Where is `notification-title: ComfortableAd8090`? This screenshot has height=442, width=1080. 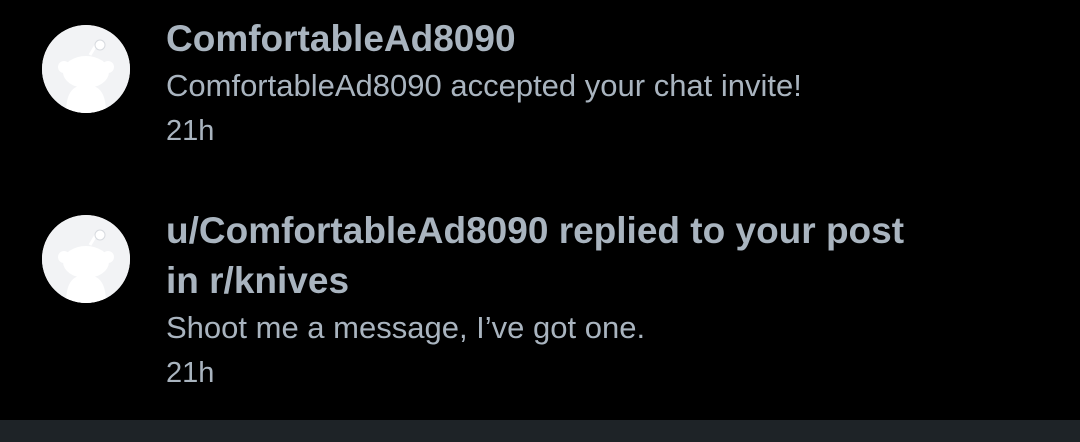 notification-title: ComfortableAd8090 is located at coordinates (341, 38).